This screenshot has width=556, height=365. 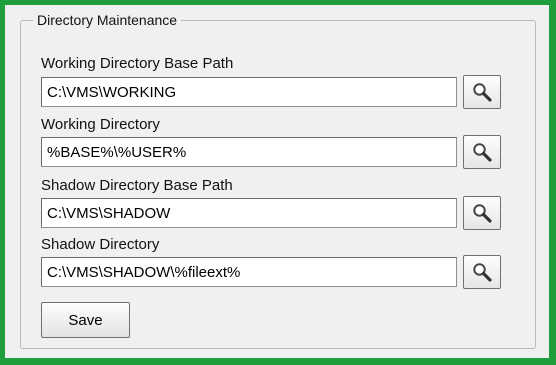 I want to click on shadow-directory-input, so click(x=249, y=272).